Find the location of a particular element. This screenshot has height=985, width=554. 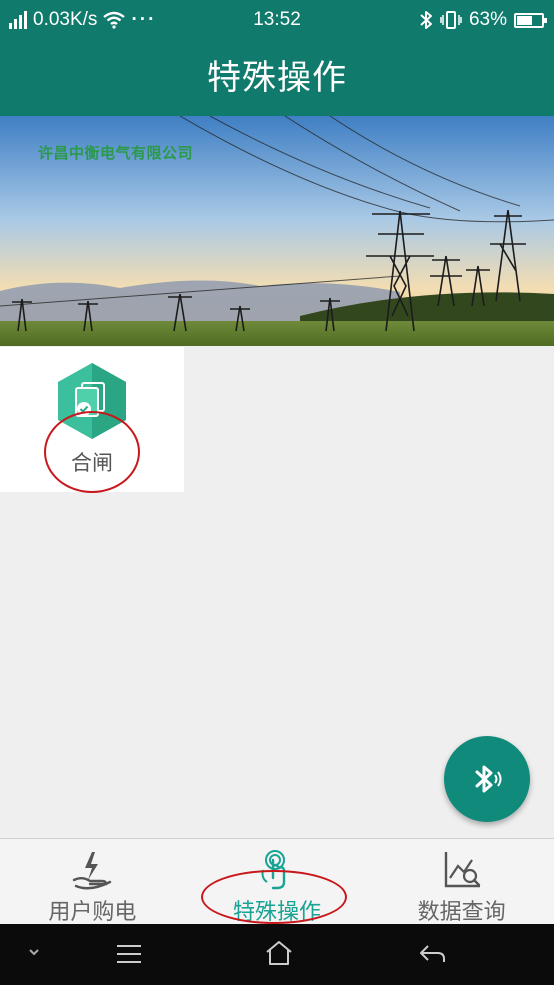

app-bar: 特殊操作 is located at coordinates (277, 78).